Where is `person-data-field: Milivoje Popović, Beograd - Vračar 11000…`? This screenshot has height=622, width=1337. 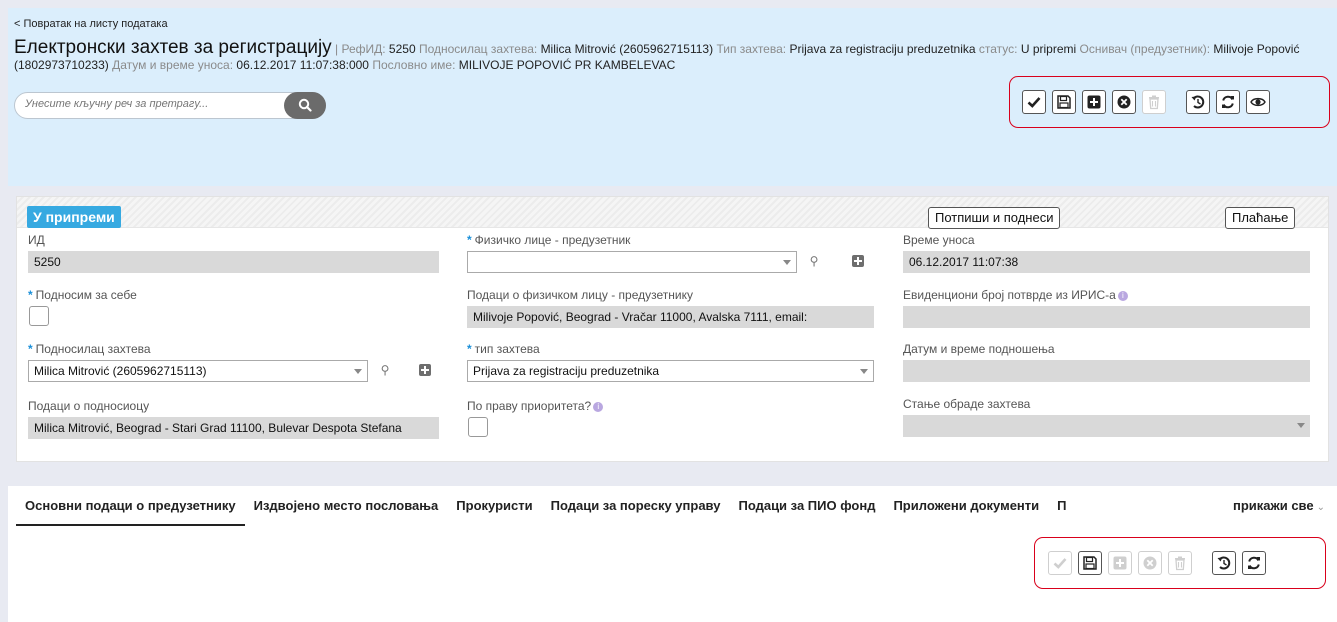
person-data-field: Milivoje Popović, Beograd - Vračar 11000… is located at coordinates (670, 317).